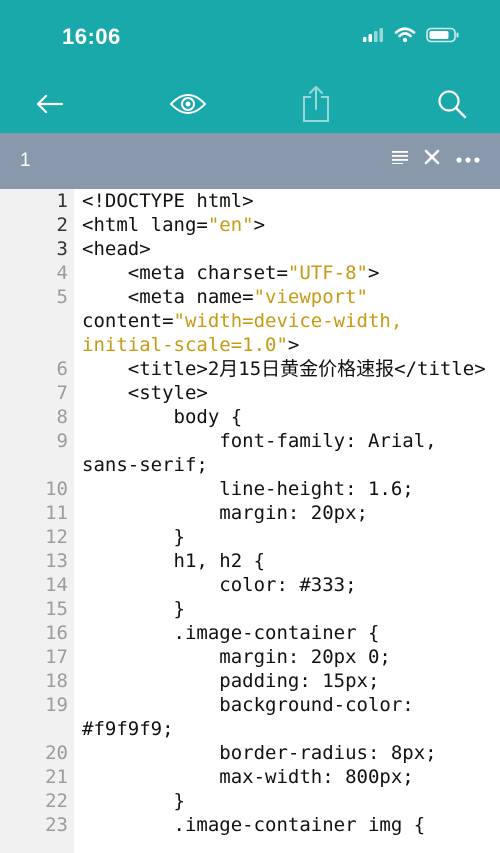 The image size is (500, 853). What do you see at coordinates (56, 825) in the screenshot?
I see `line-number: 23` at bounding box center [56, 825].